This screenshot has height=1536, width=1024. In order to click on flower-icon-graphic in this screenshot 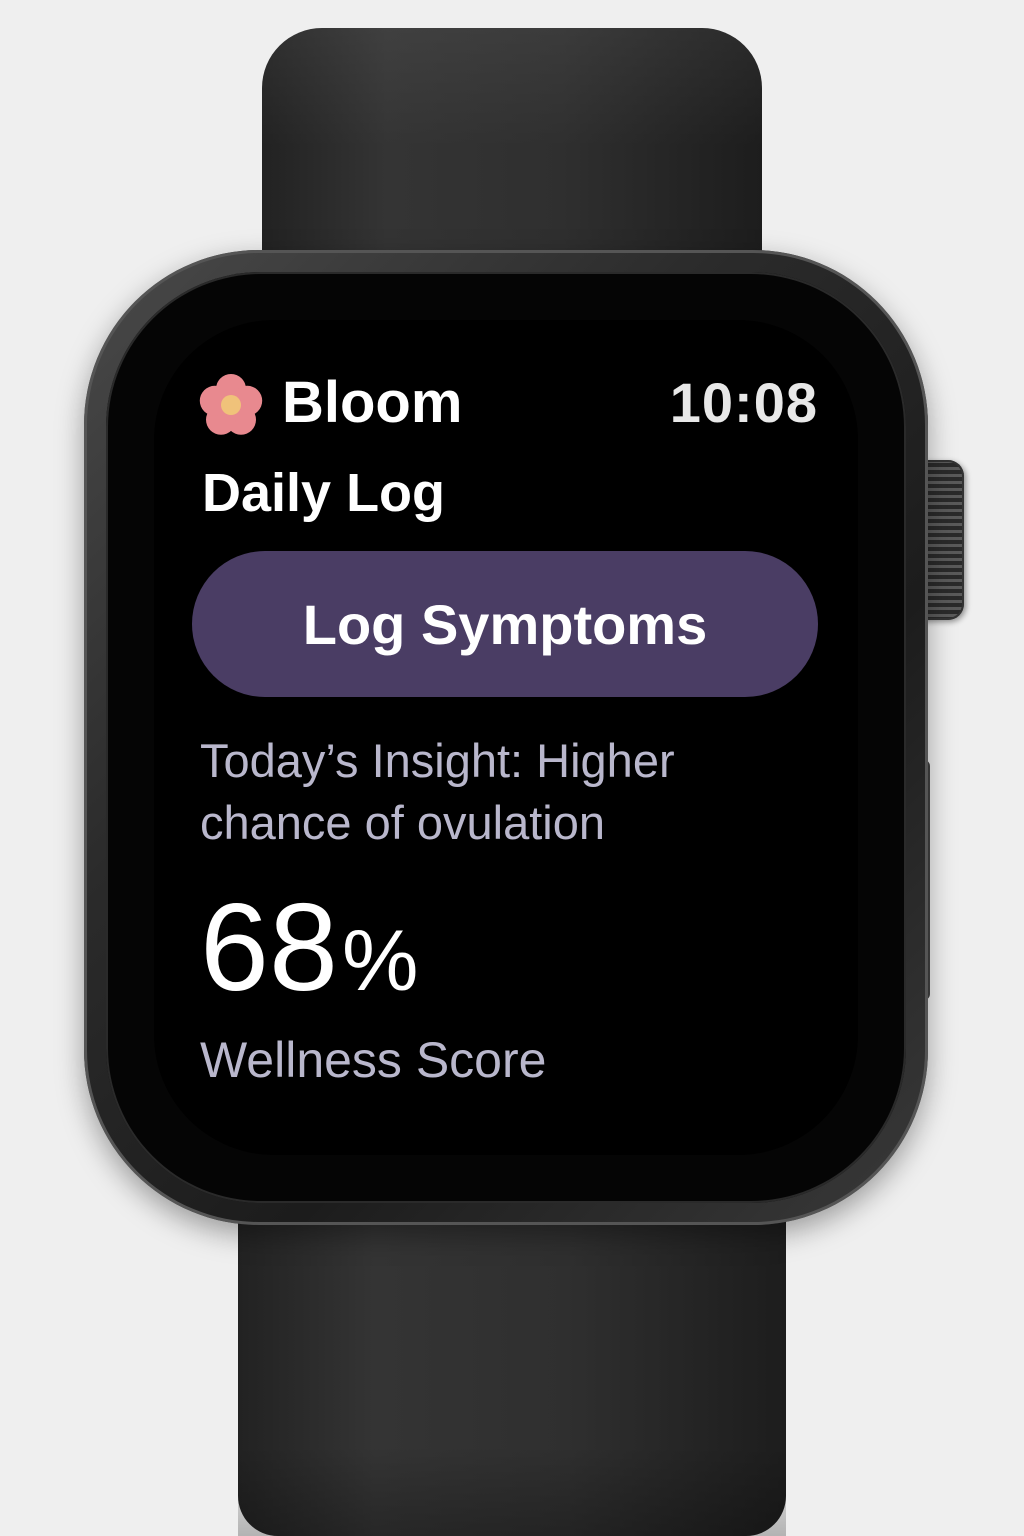, I will do `click(231, 404)`.